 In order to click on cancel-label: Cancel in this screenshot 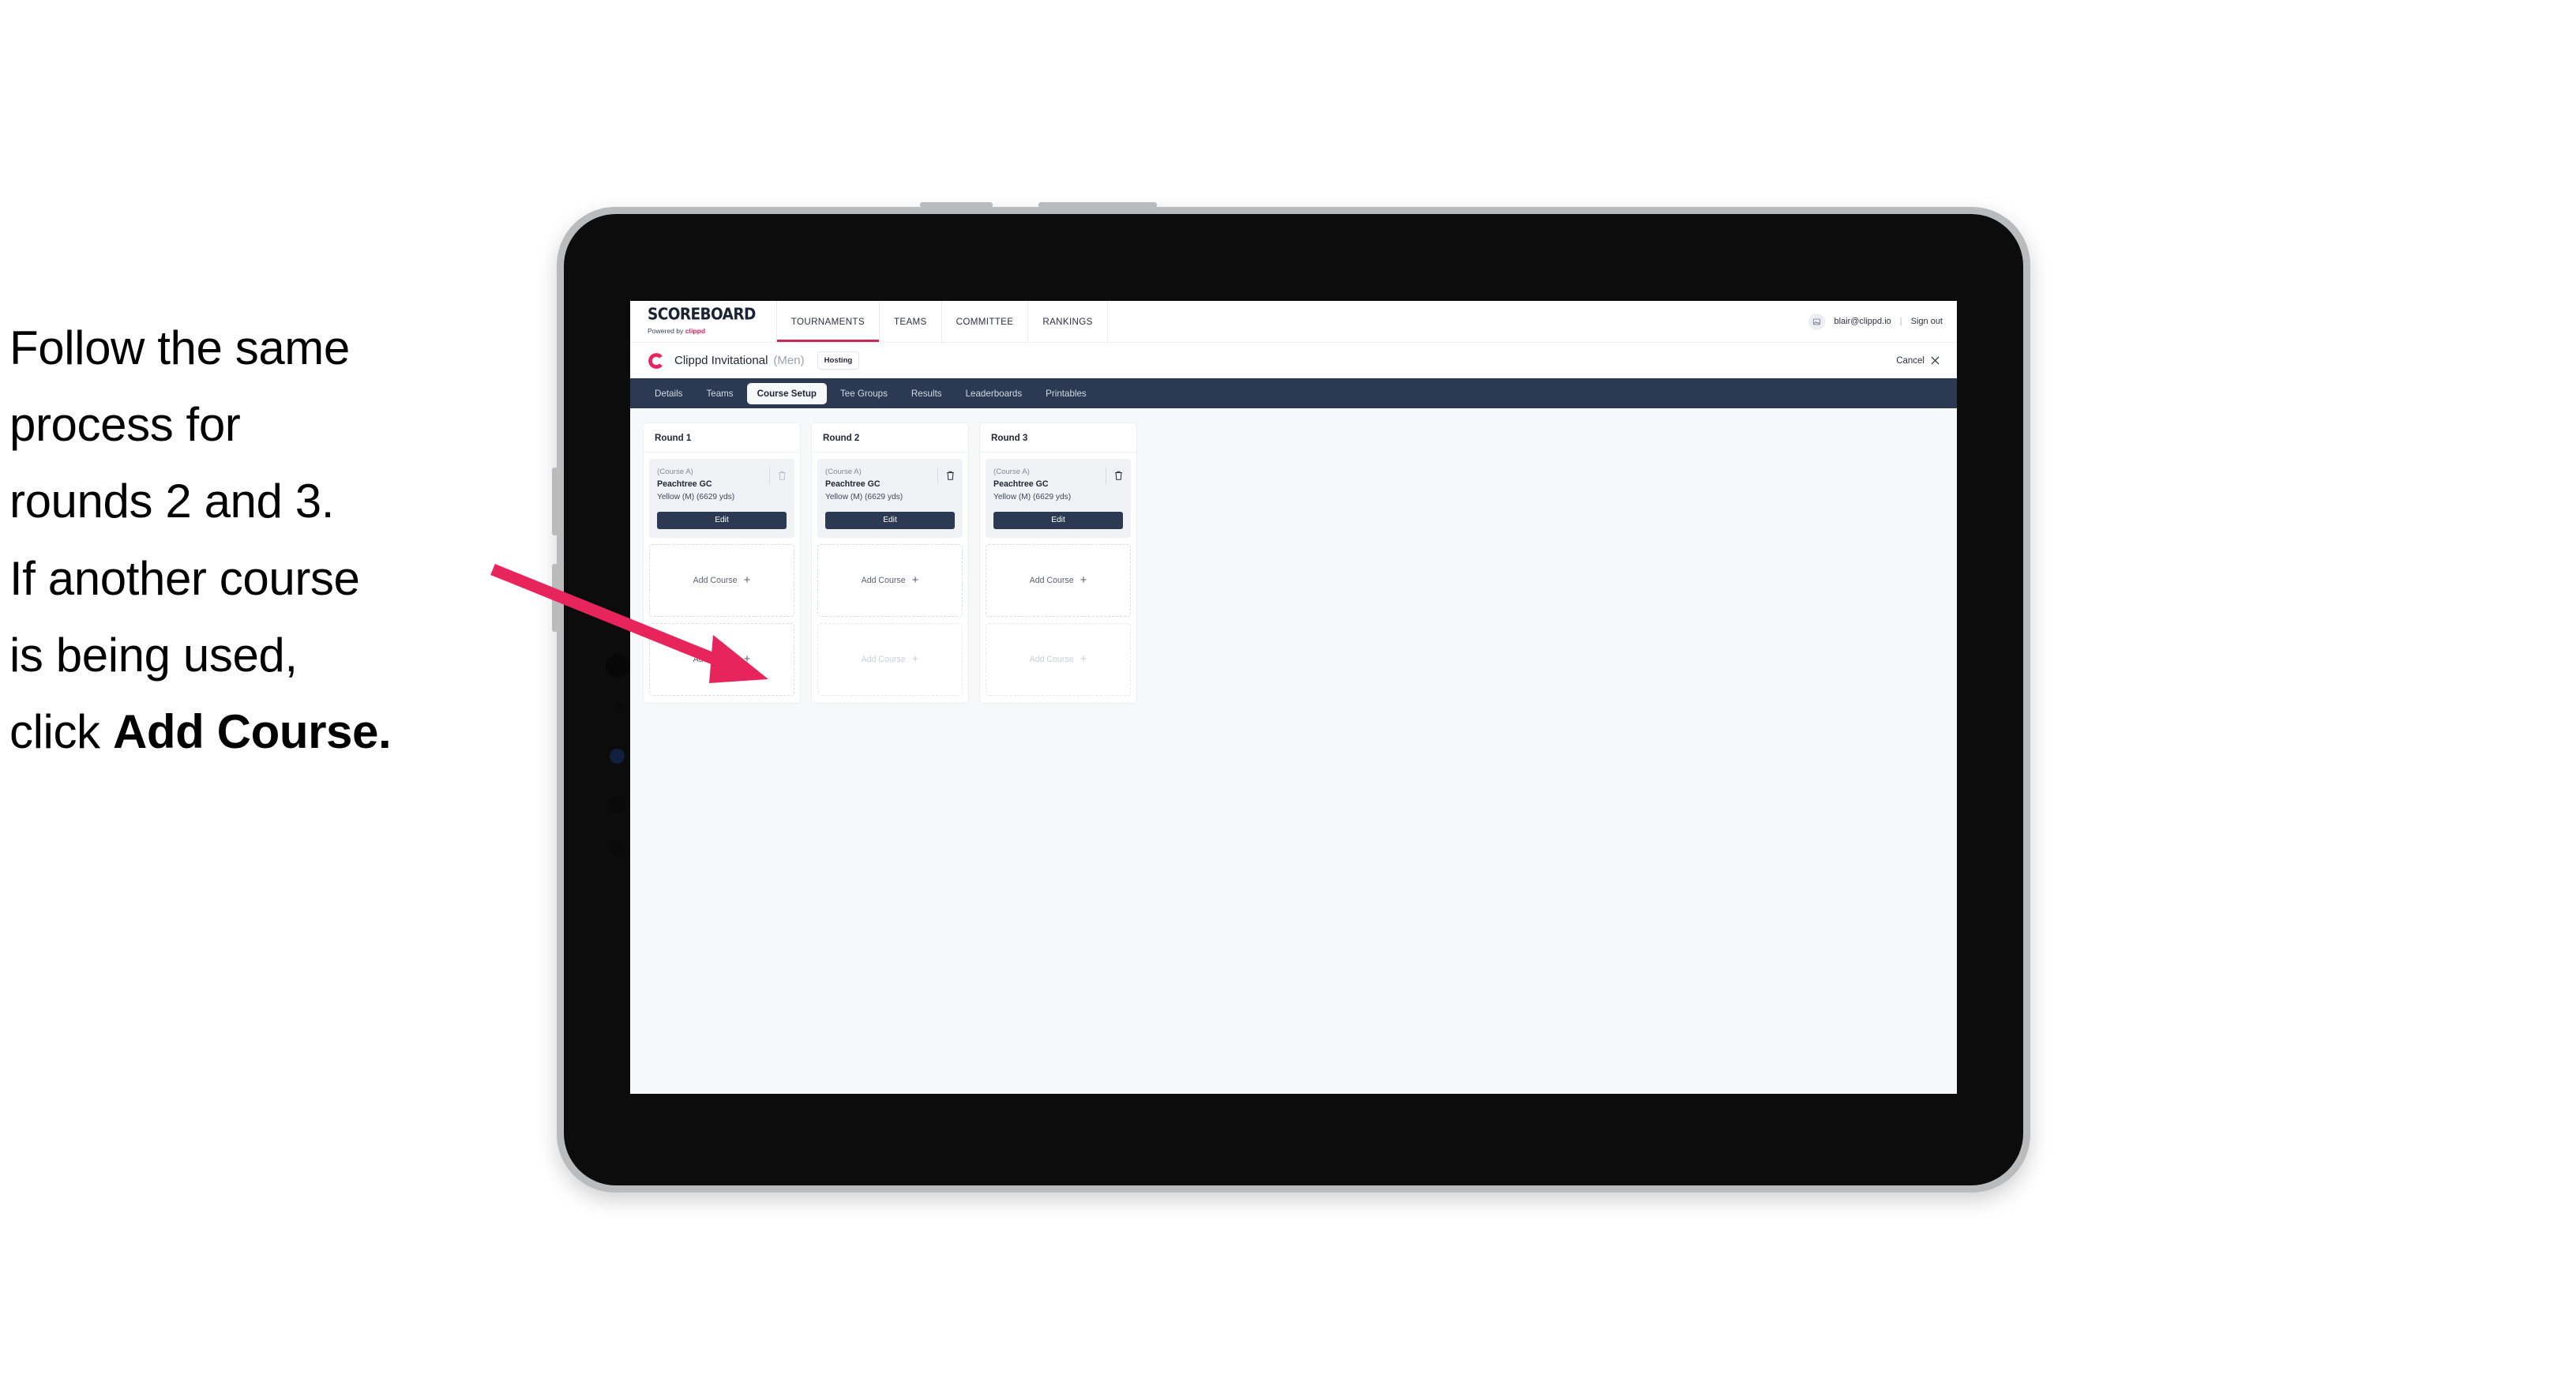, I will do `click(1910, 360)`.